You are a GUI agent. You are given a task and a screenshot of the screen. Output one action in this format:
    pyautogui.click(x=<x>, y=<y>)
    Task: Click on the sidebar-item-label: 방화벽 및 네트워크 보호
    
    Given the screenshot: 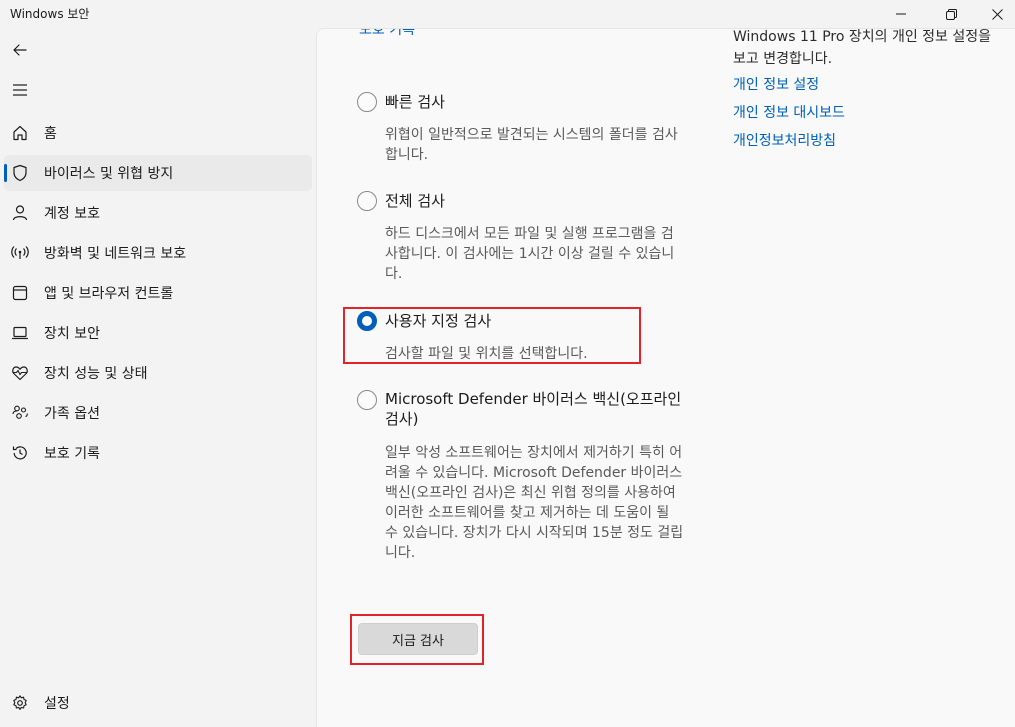 What is the action you would take?
    pyautogui.click(x=115, y=254)
    